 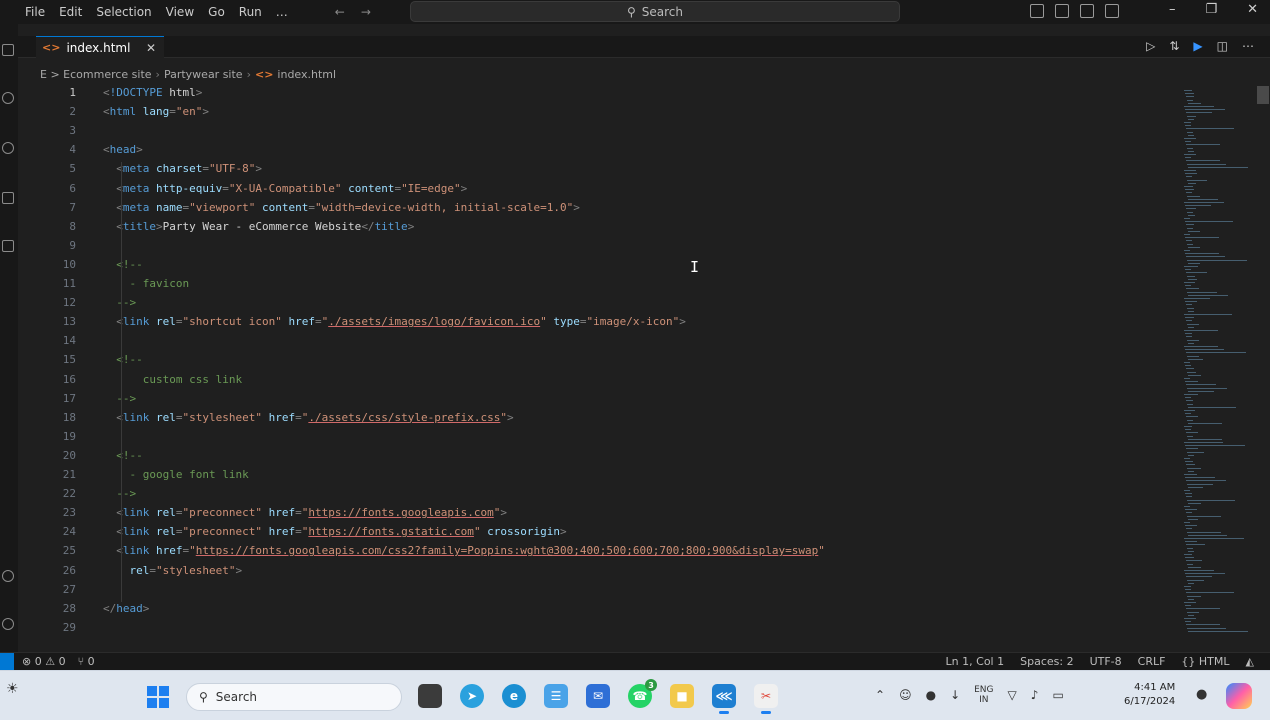 I want to click on accounts-icon, so click(x=8, y=576).